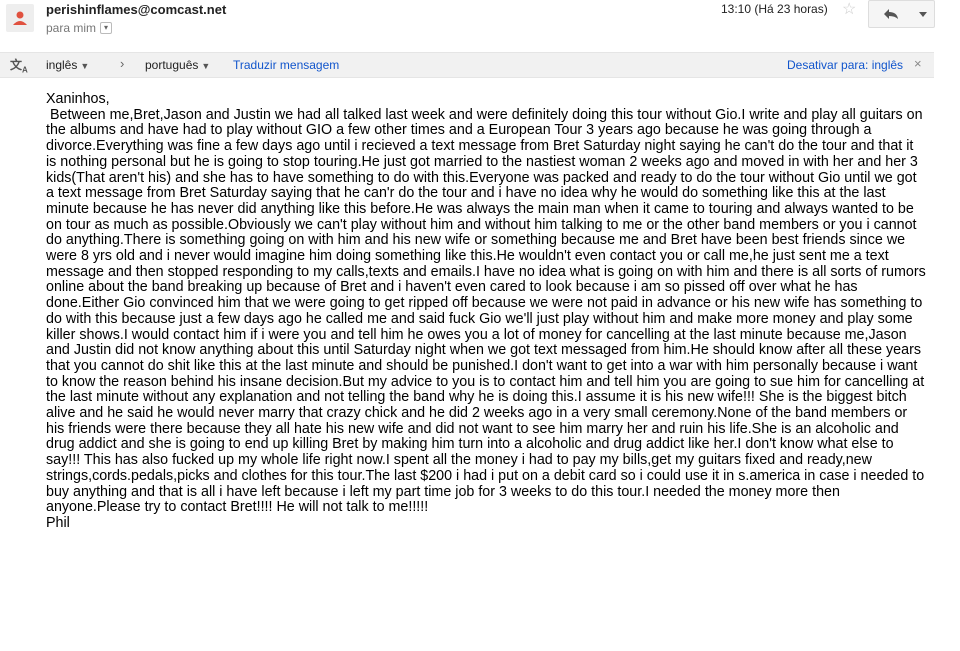  Describe the element at coordinates (106, 28) in the screenshot. I see `recipient-details-dropdown-icon: ▾` at that location.